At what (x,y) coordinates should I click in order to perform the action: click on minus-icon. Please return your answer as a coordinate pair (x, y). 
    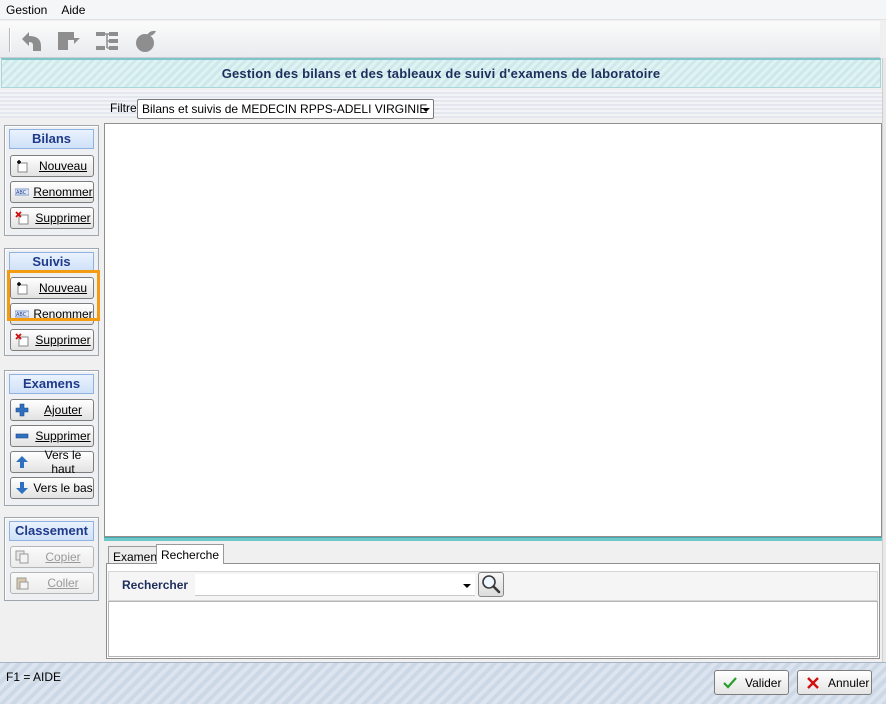
    Looking at the image, I should click on (22, 436).